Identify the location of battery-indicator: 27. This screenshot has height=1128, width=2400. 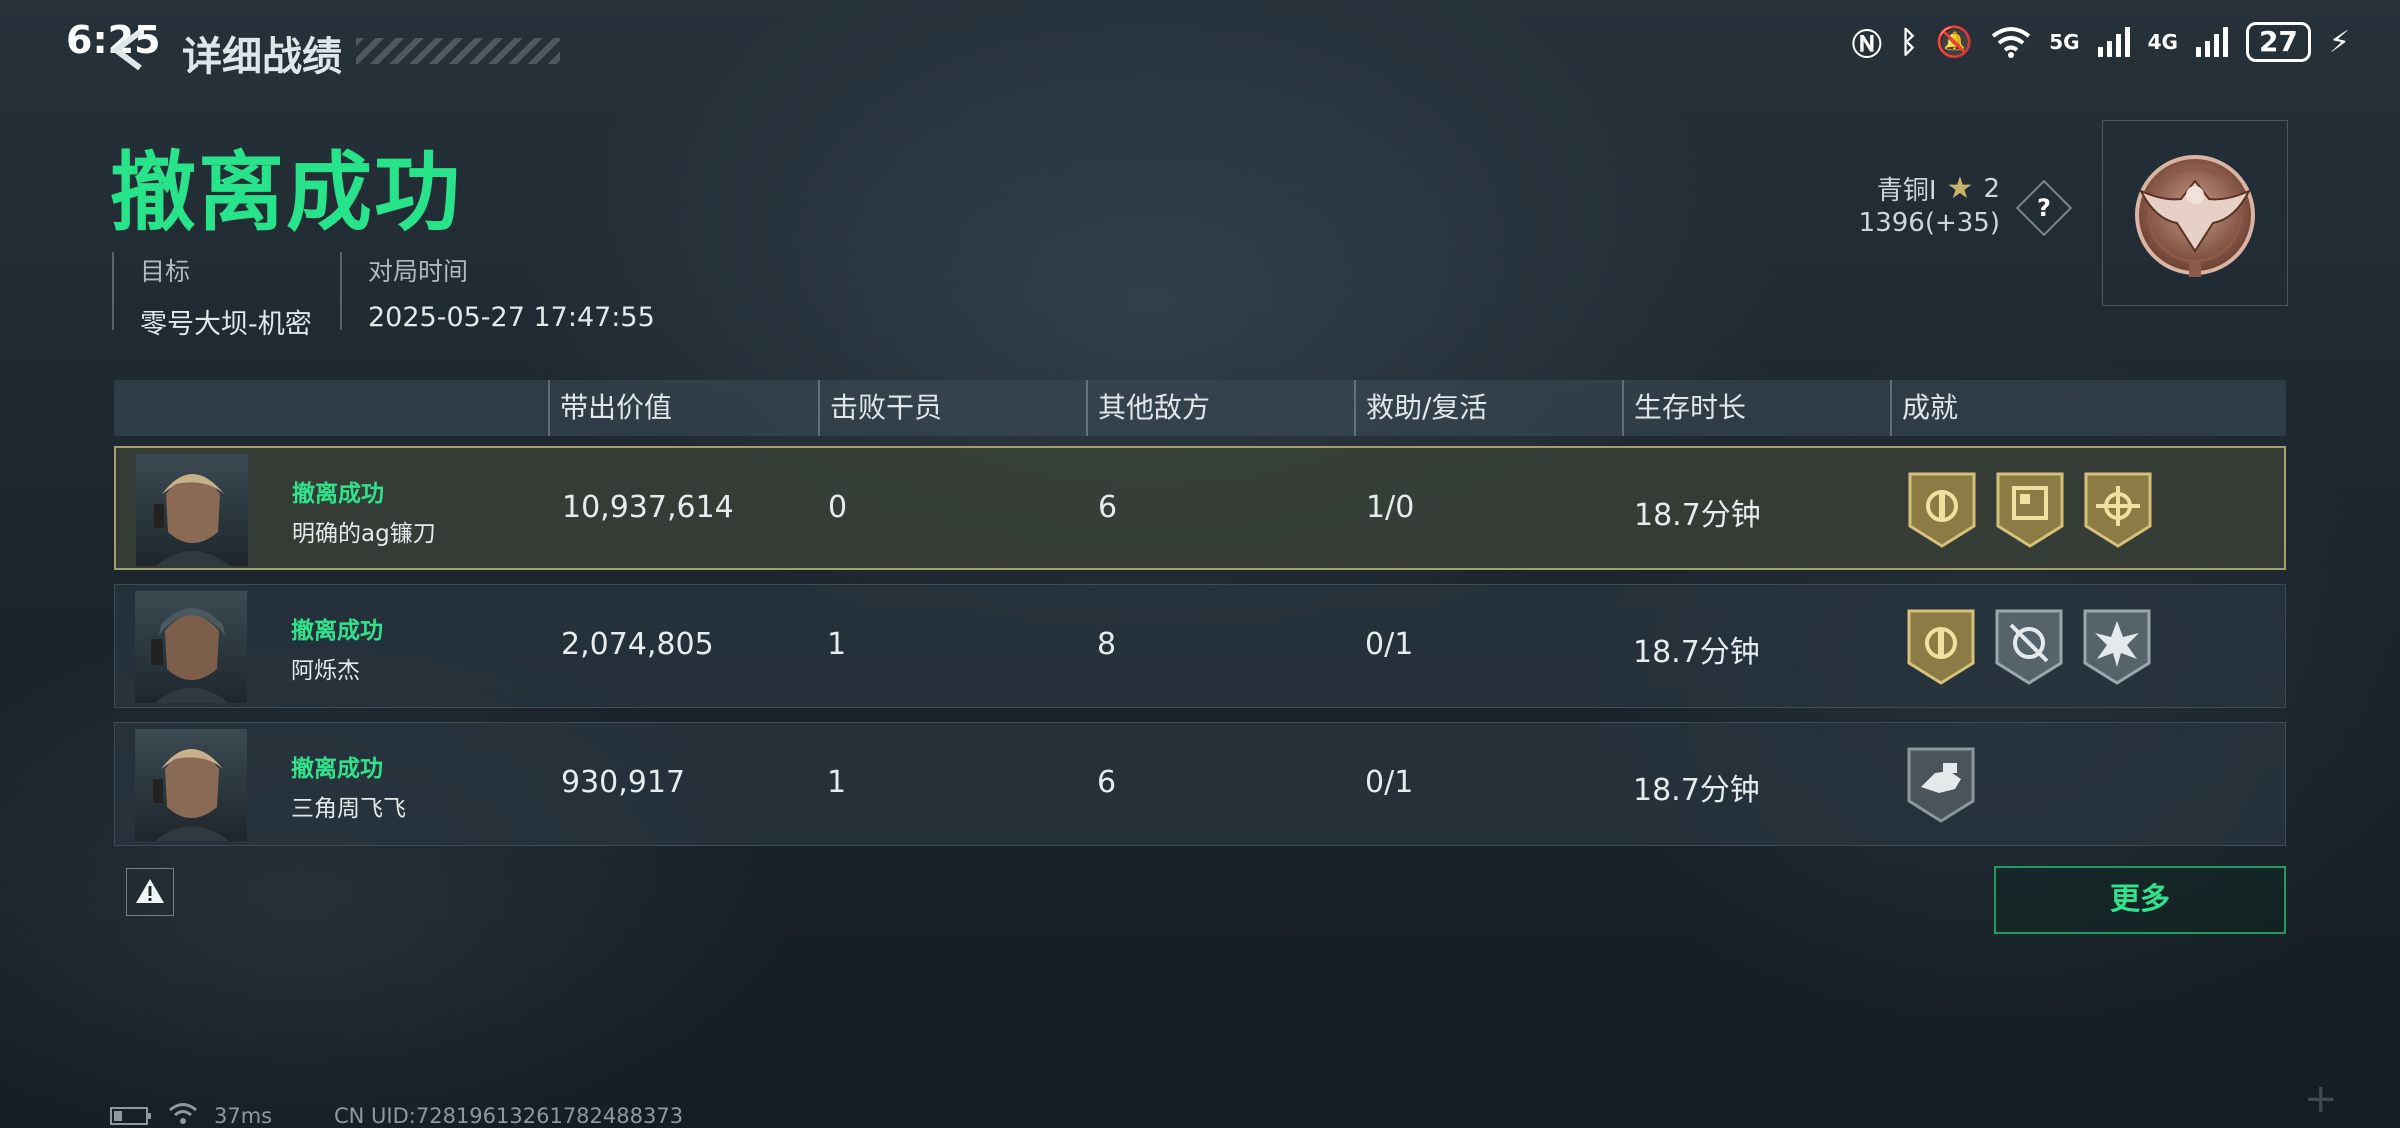
(2278, 42).